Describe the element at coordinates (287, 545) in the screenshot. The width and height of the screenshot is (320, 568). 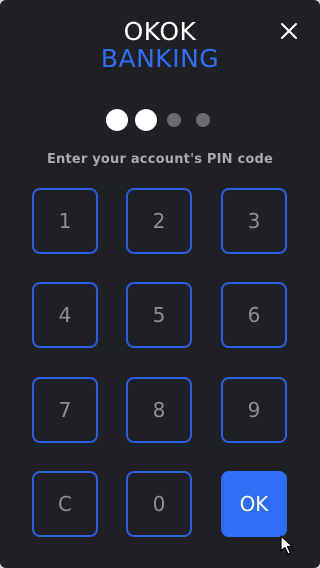
I see `mouse-pointer-icon` at that location.